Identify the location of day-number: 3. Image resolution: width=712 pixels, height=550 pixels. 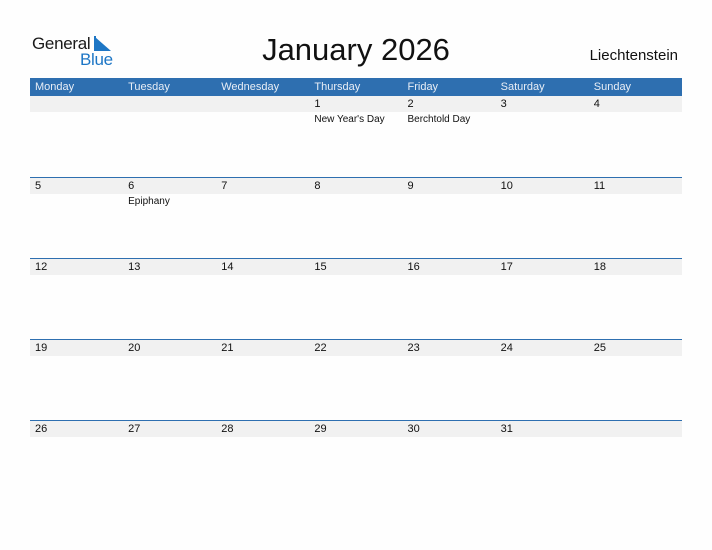
(503, 104).